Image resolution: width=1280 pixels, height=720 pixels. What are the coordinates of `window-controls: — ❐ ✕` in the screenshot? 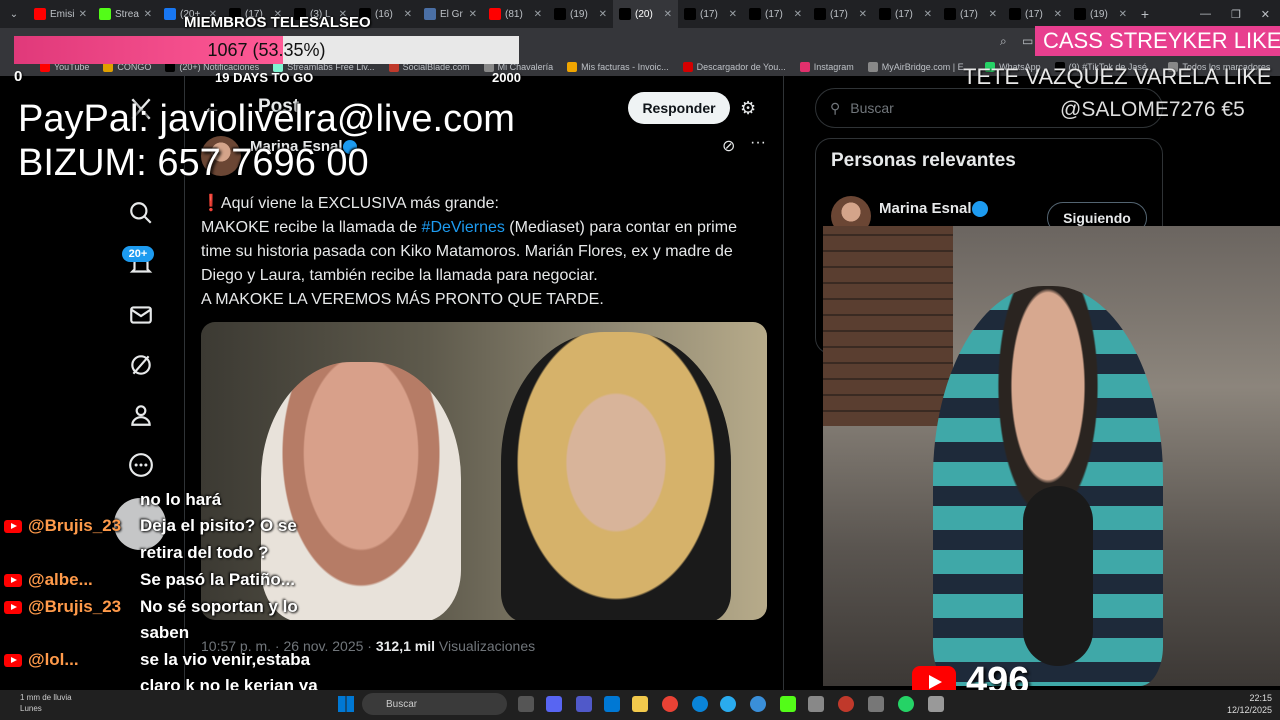 It's located at (1235, 14).